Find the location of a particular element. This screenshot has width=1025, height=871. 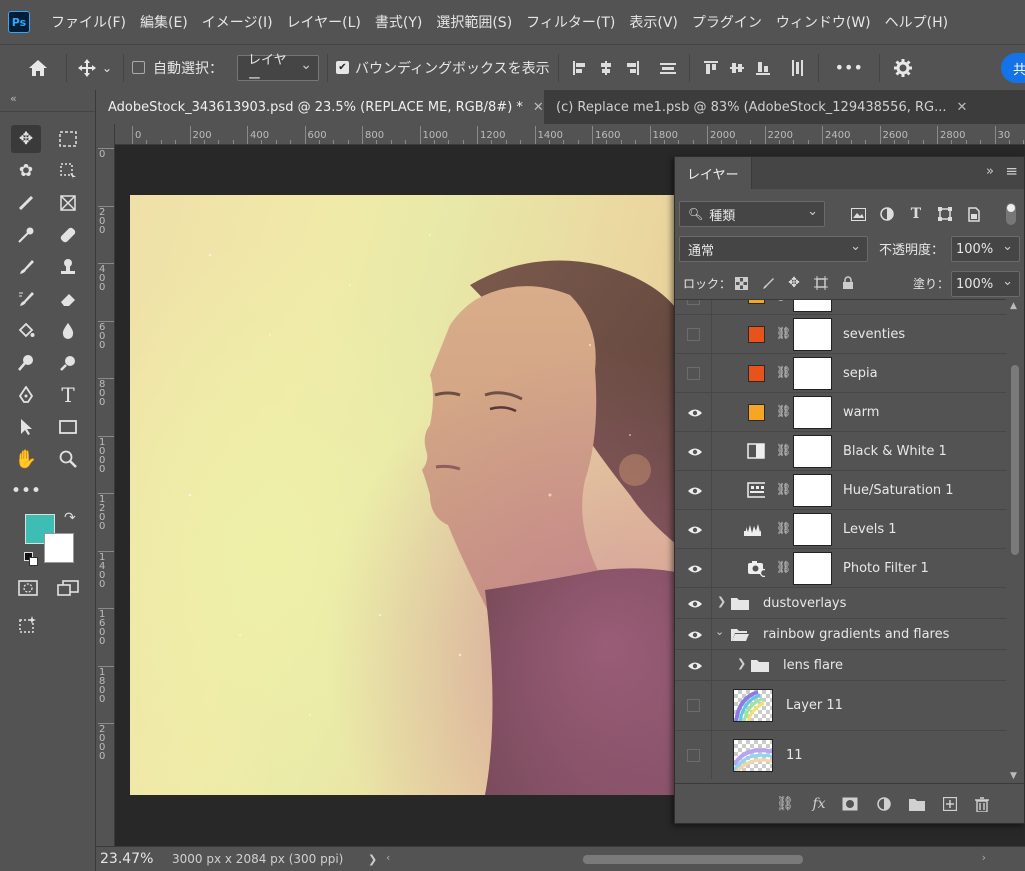

layer-group-name: lens flare is located at coordinates (813, 665).